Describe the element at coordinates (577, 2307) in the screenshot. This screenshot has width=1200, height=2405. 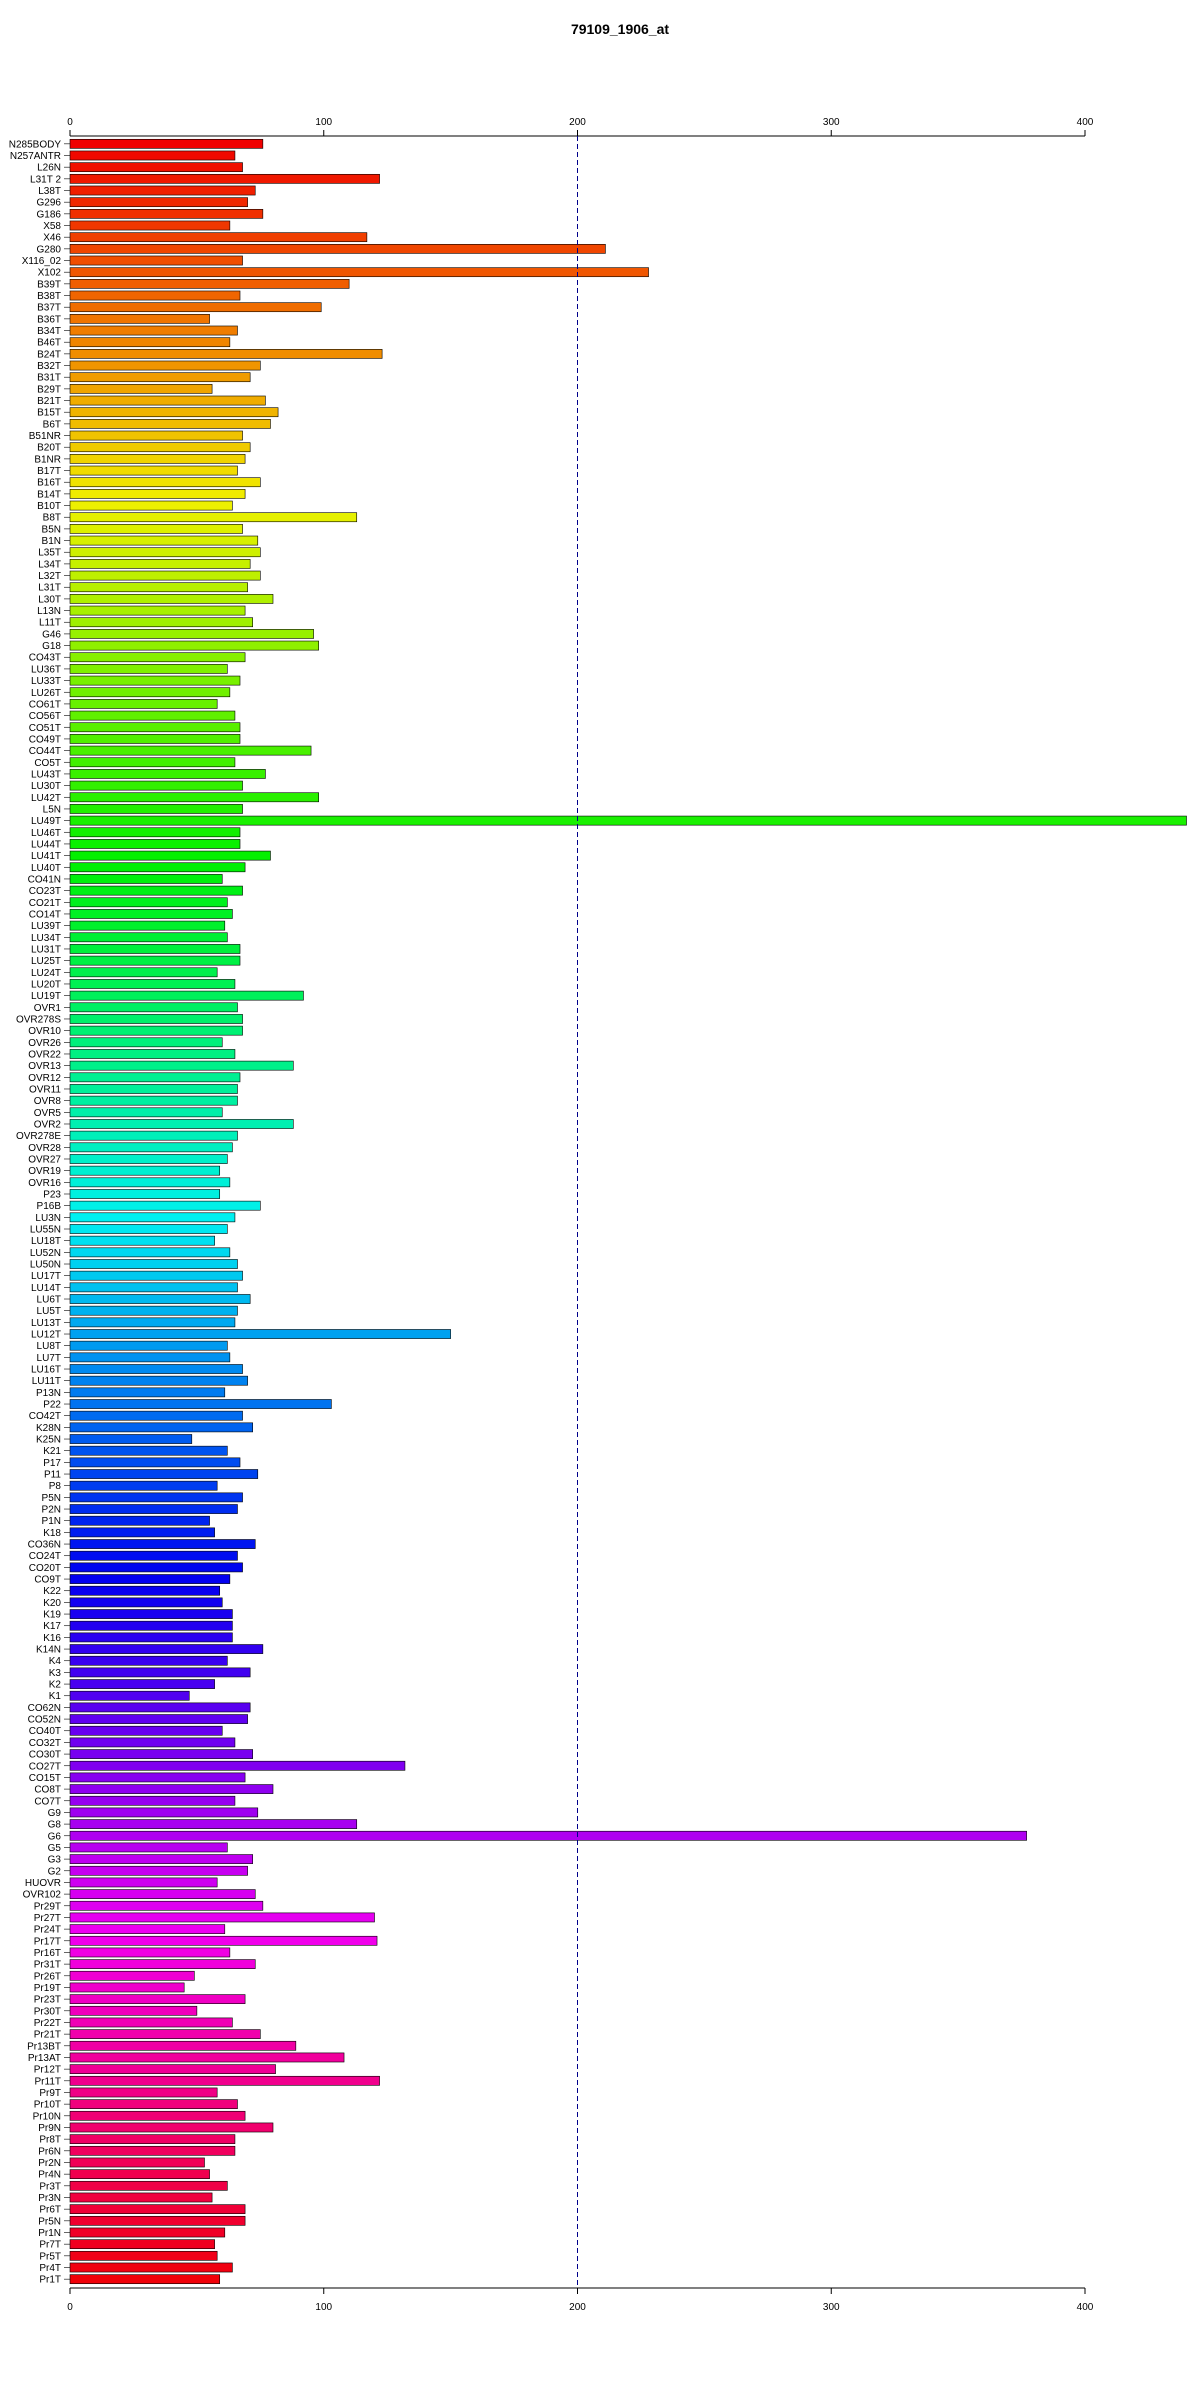
I see `x-tick-label-bottom: 200` at that location.